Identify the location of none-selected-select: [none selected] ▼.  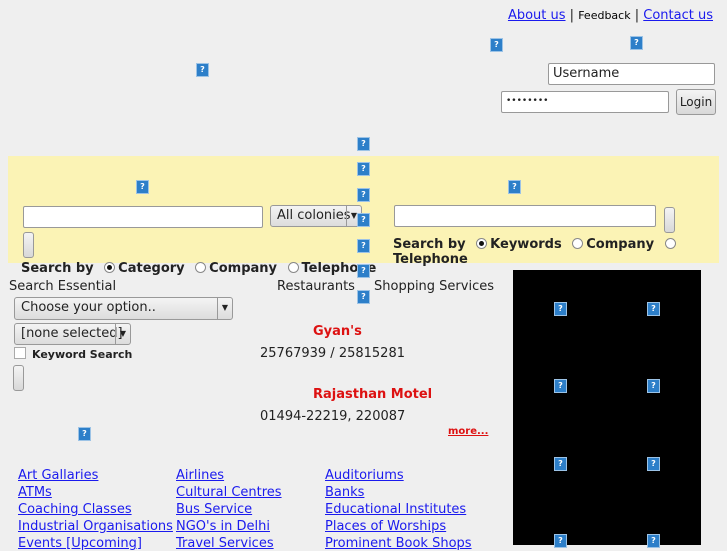
(72, 334).